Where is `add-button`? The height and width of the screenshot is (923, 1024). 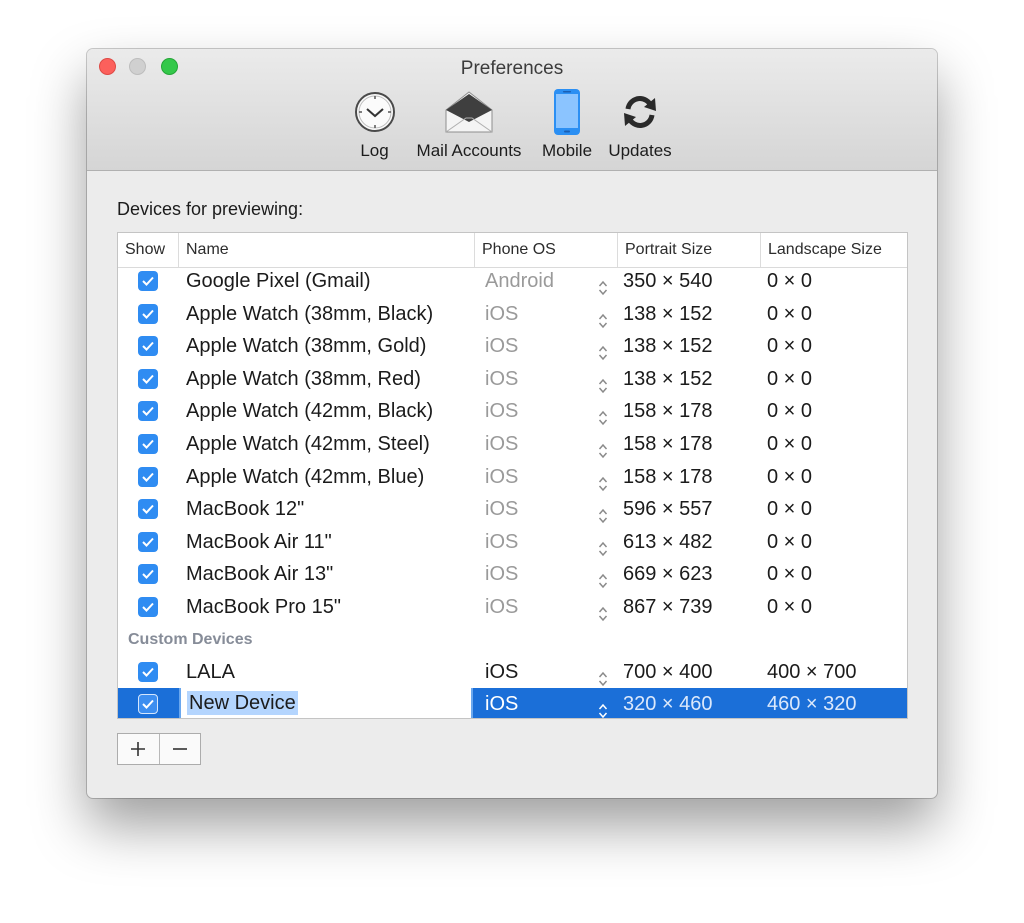 add-button is located at coordinates (138, 749).